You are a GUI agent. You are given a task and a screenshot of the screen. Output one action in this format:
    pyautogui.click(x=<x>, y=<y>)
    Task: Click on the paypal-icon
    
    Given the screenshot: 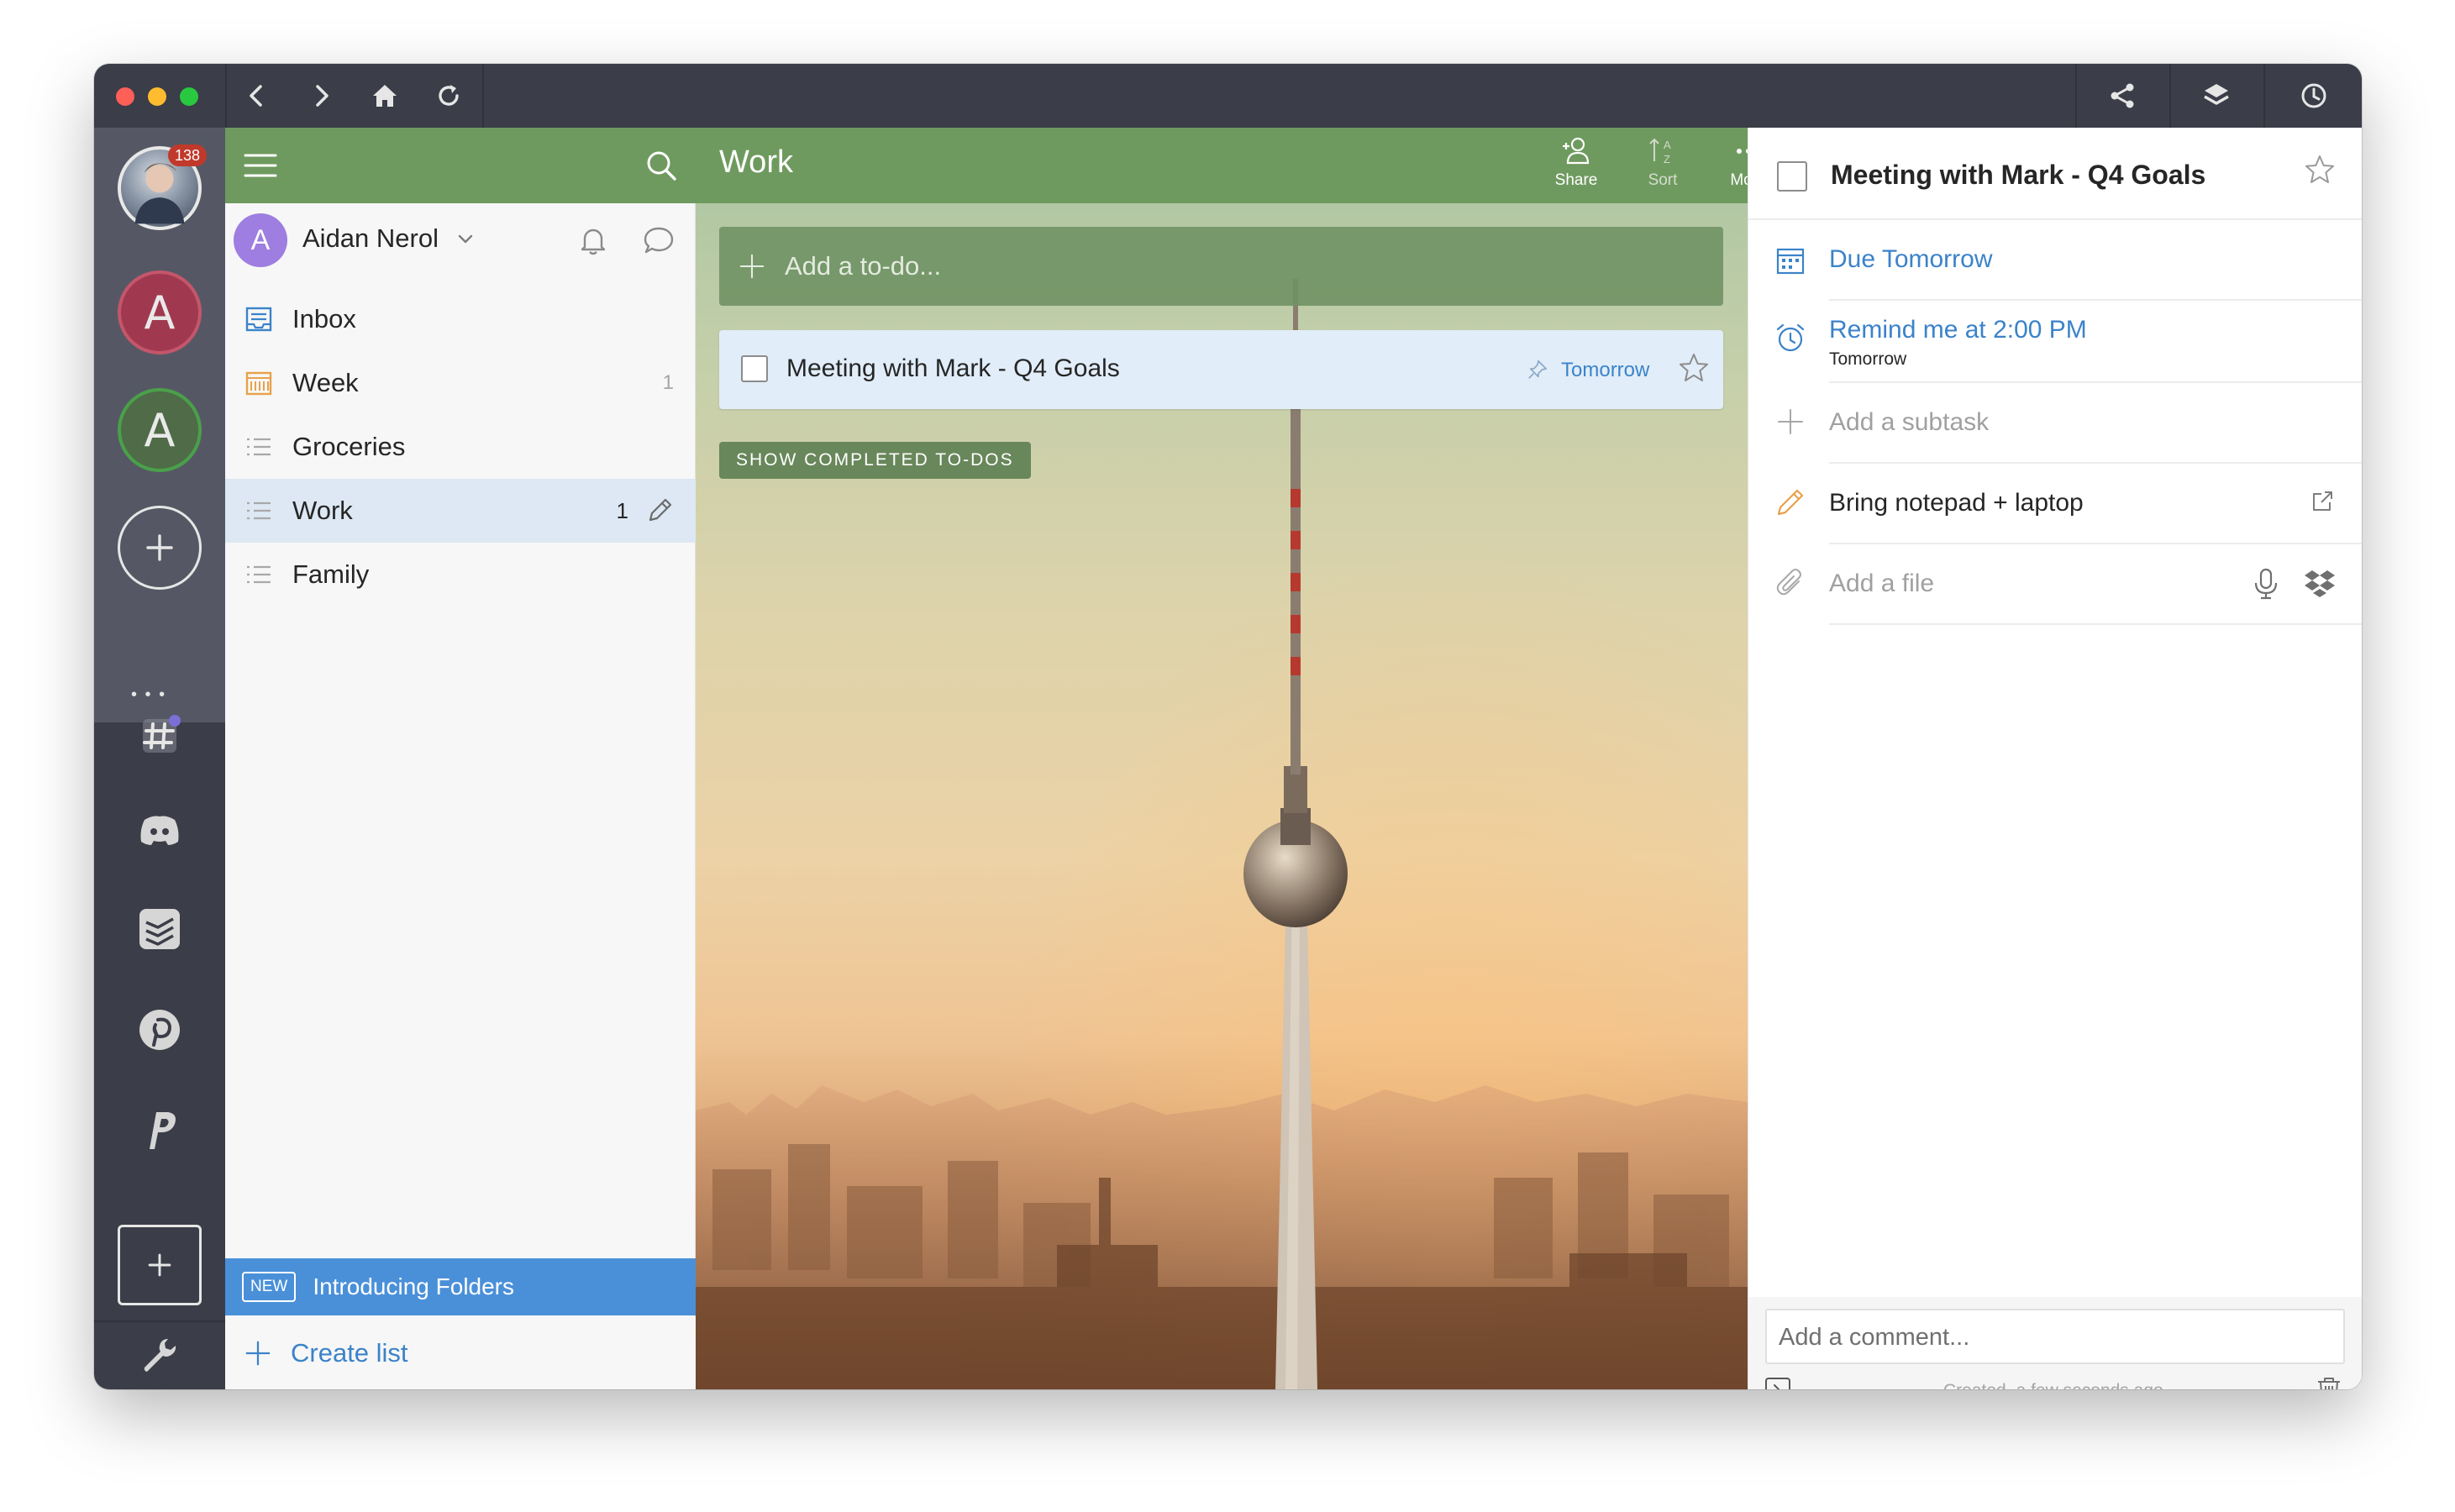 What is the action you would take?
    pyautogui.click(x=163, y=1130)
    